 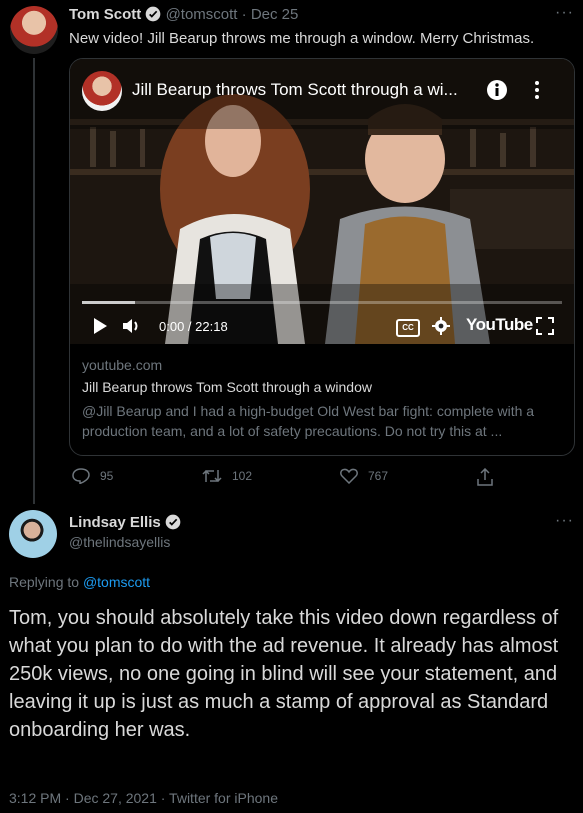 I want to click on author-name: Tom Scott, so click(x=105, y=14).